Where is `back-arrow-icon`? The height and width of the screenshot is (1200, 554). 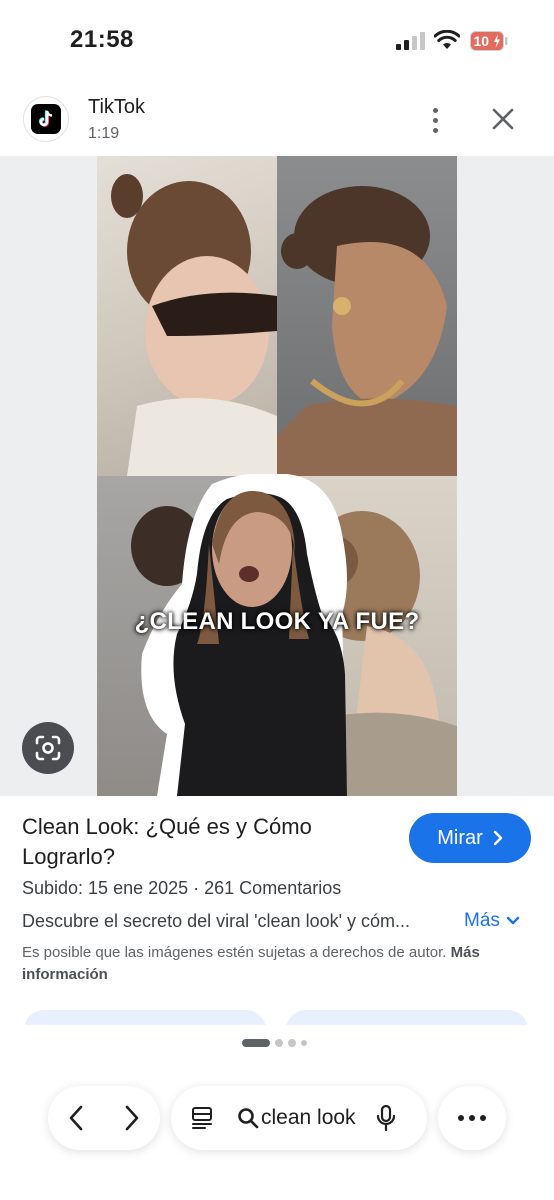
back-arrow-icon is located at coordinates (76, 1118).